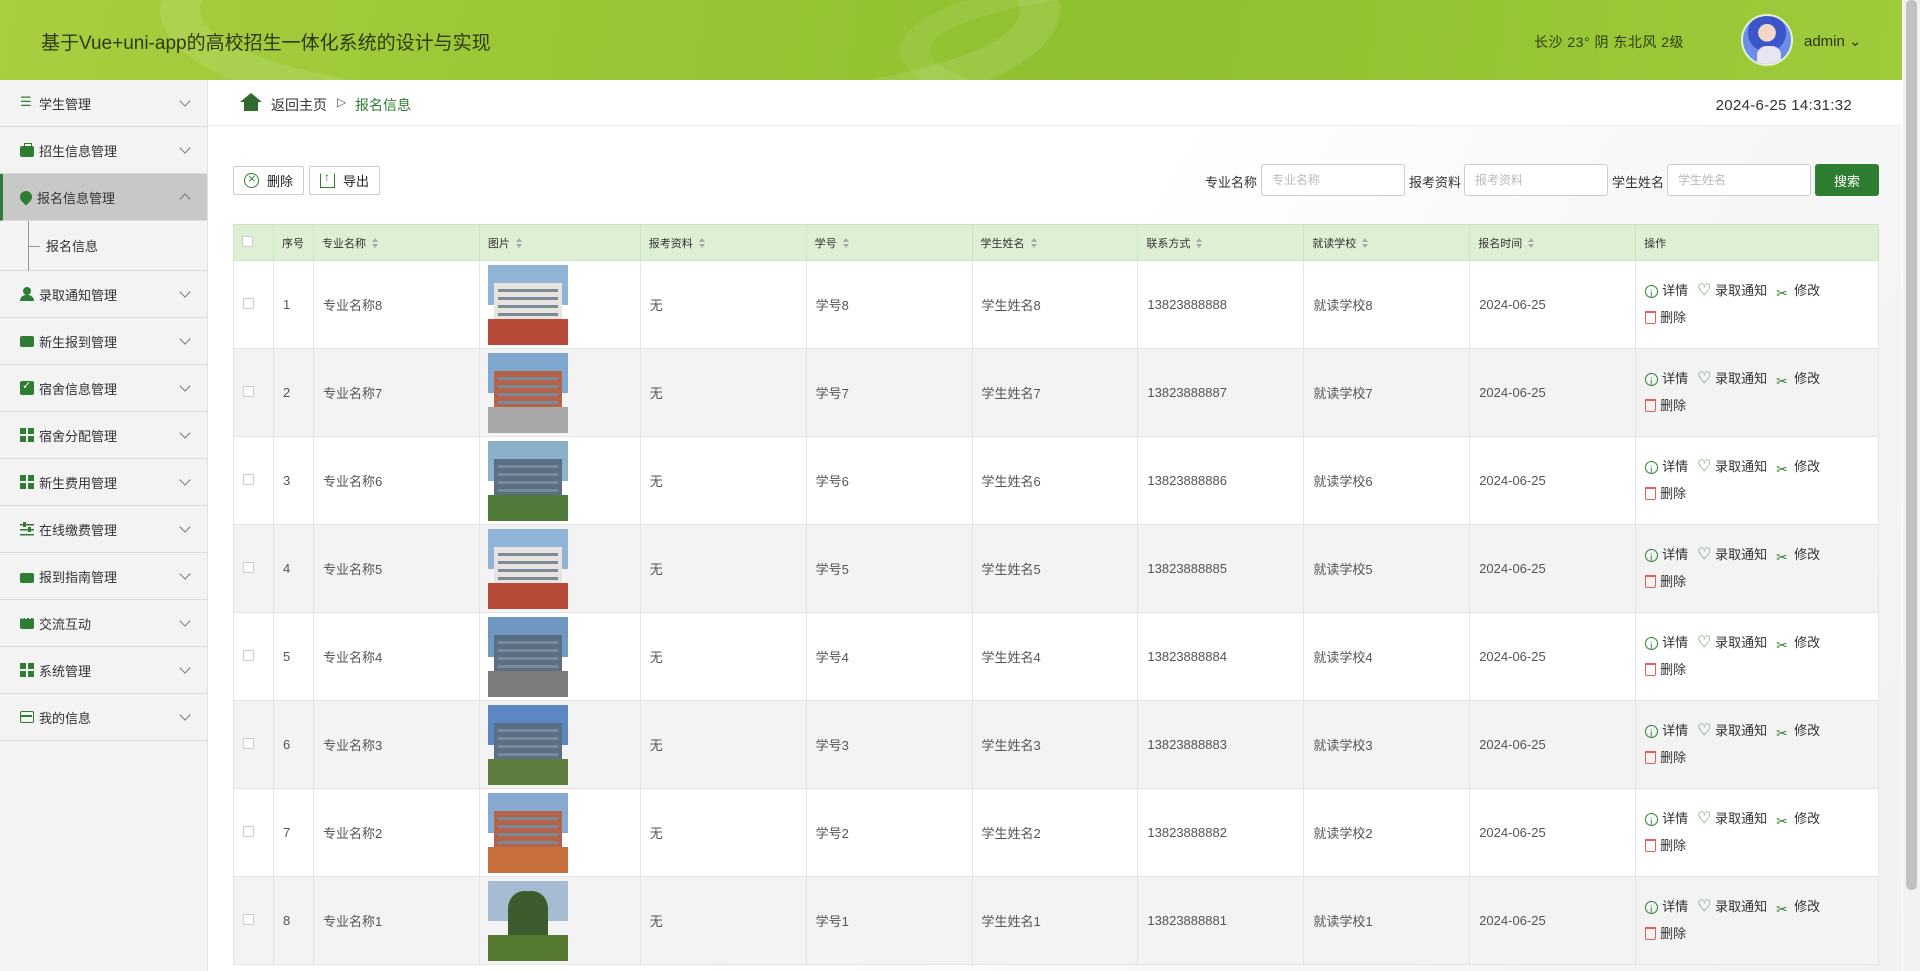  Describe the element at coordinates (1221, 242) in the screenshot. I see `header-phone: 联系方式` at that location.